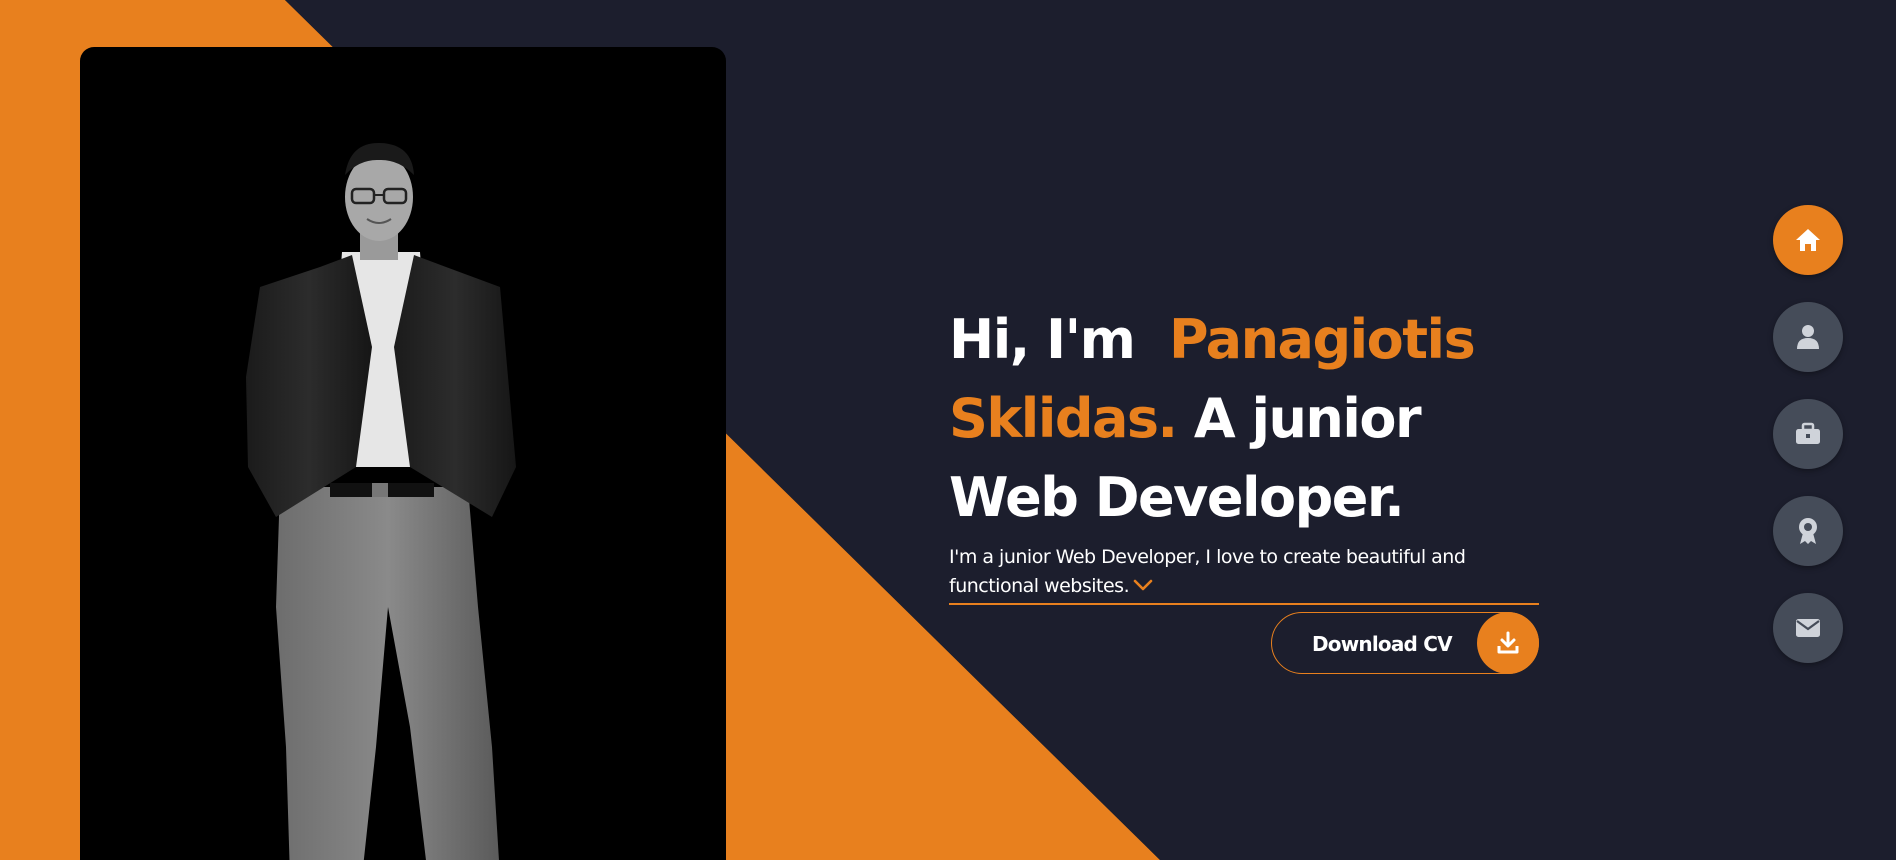 The image size is (1896, 860). I want to click on nav-about-button, so click(1808, 337).